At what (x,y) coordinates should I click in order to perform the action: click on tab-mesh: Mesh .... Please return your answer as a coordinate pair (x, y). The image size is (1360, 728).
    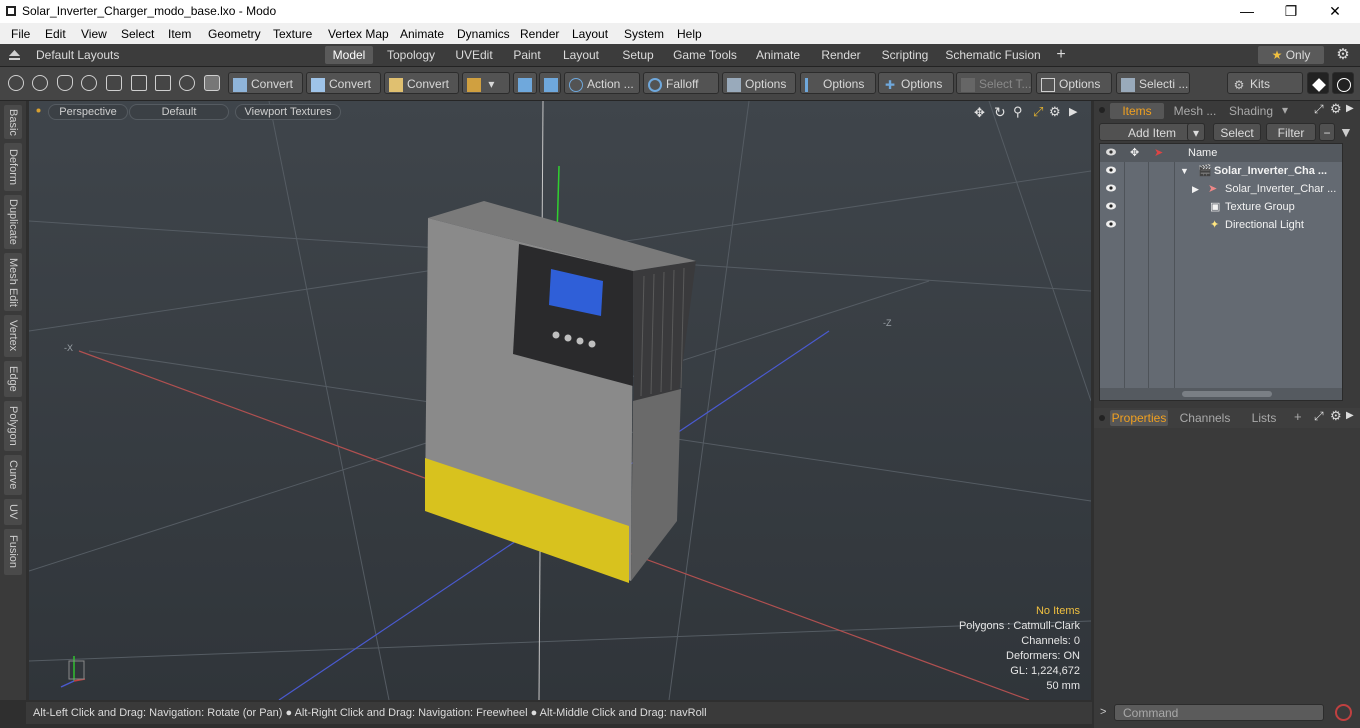
    Looking at the image, I should click on (1195, 111).